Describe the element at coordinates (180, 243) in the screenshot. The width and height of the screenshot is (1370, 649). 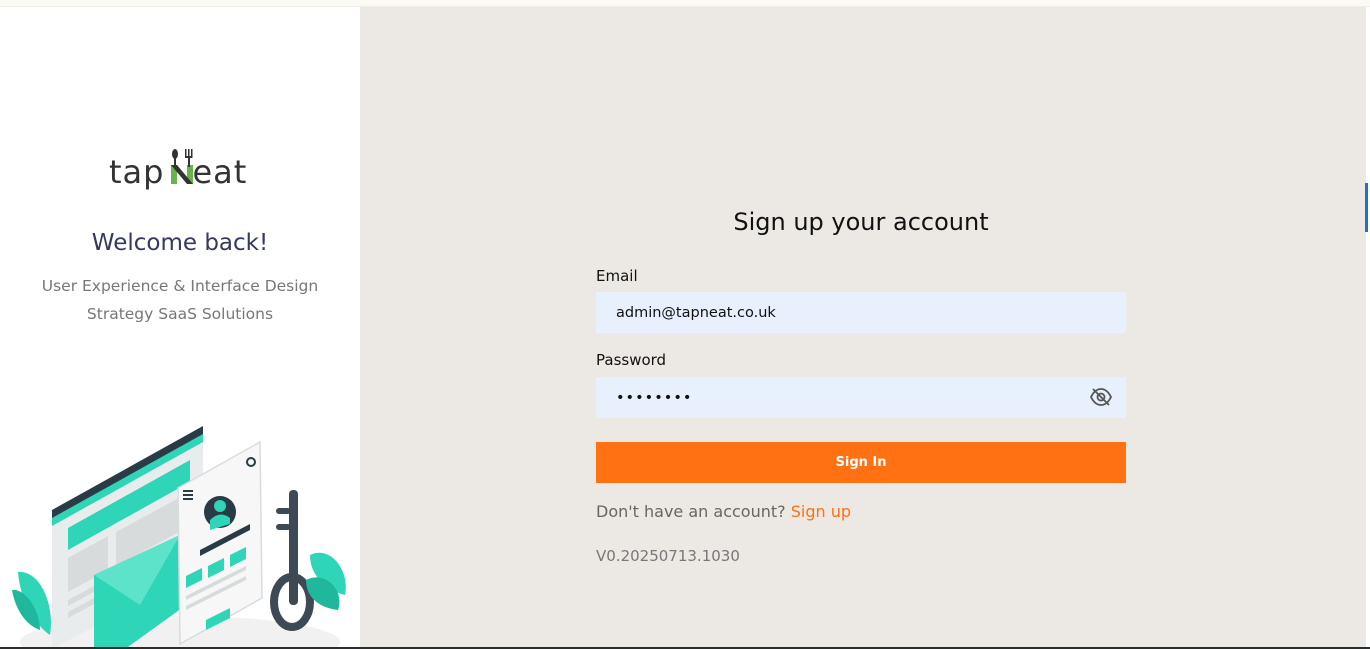
I see `welcome-heading: Welcome back!` at that location.